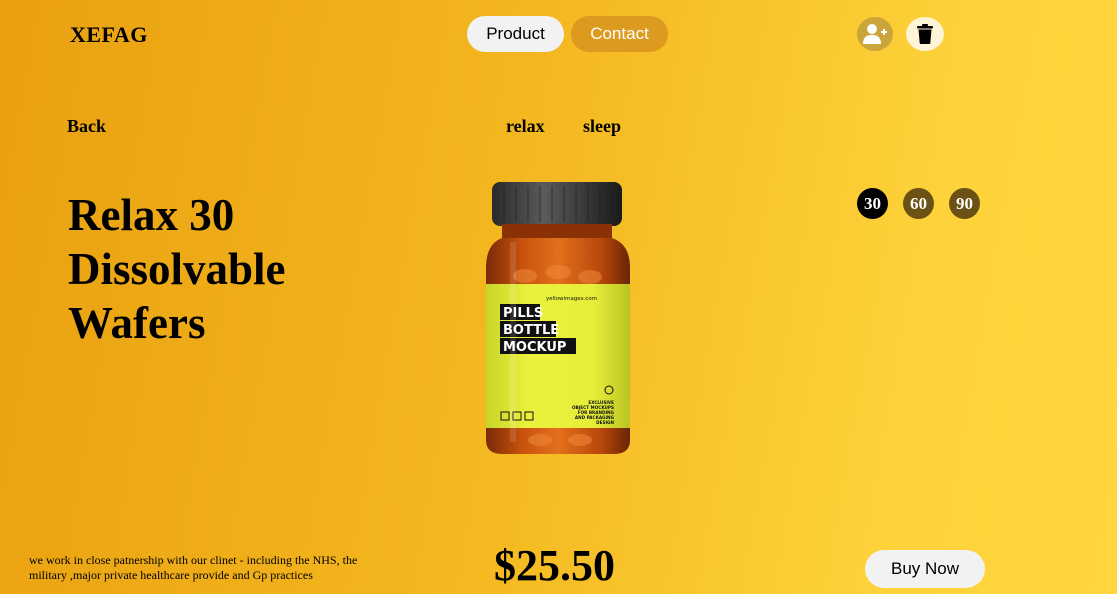 Image resolution: width=1117 pixels, height=594 pixels. I want to click on add-user-icon, so click(875, 34).